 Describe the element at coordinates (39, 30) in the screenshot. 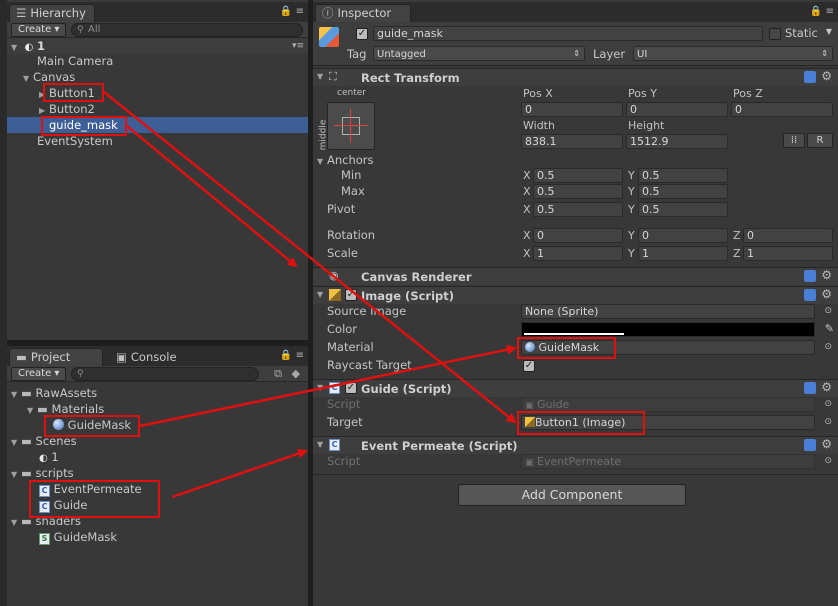

I see `hierarchy-create-button: Create ▾` at that location.